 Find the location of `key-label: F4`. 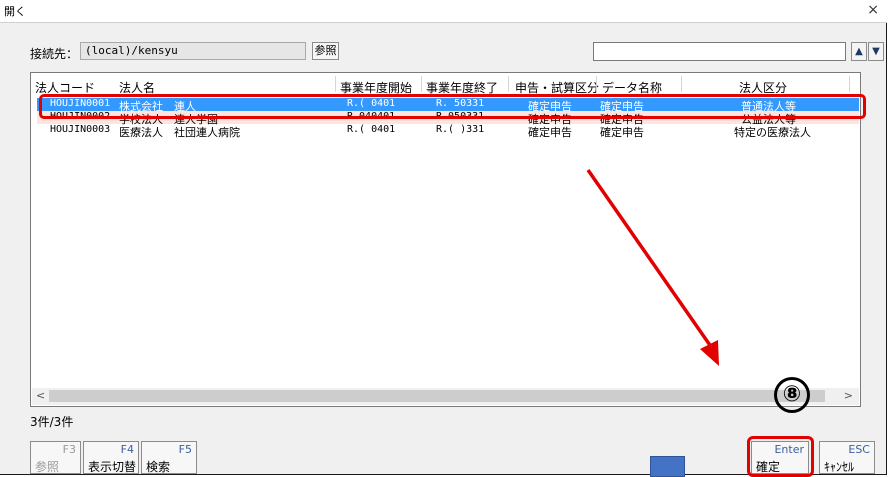

key-label: F4 is located at coordinates (127, 449).